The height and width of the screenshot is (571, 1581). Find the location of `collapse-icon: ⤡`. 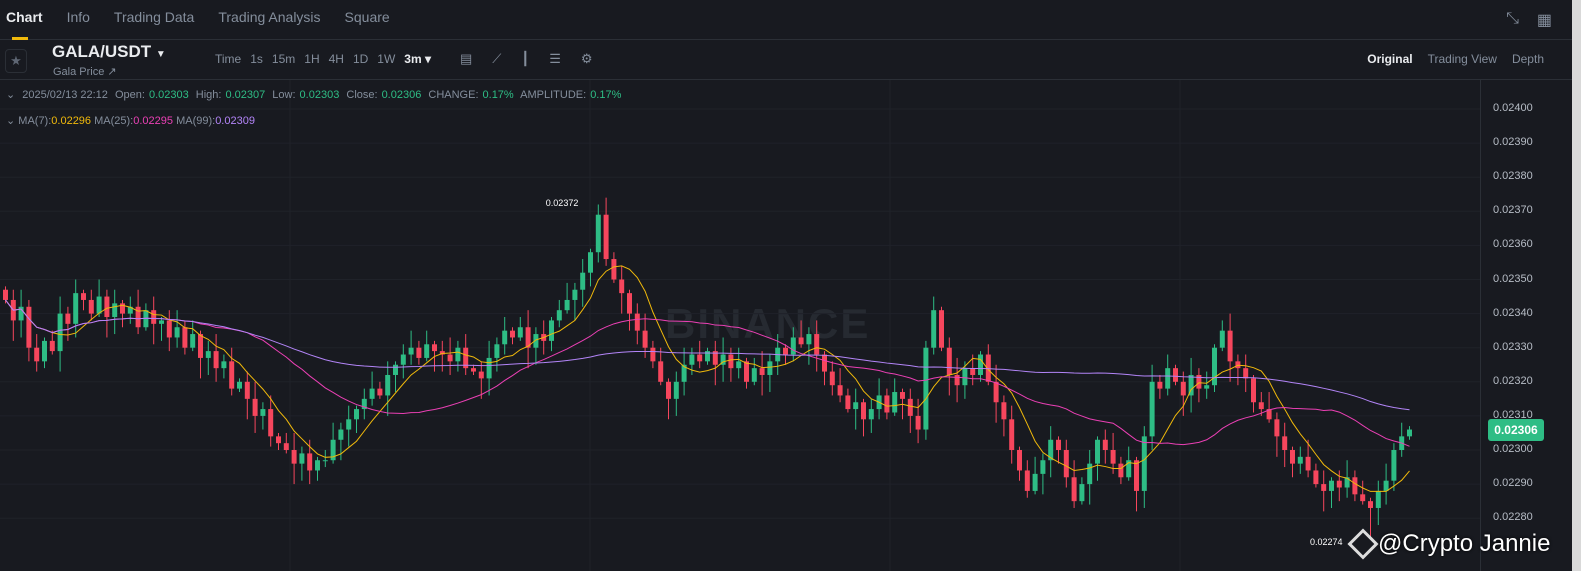

collapse-icon: ⤡ is located at coordinates (1512, 20).